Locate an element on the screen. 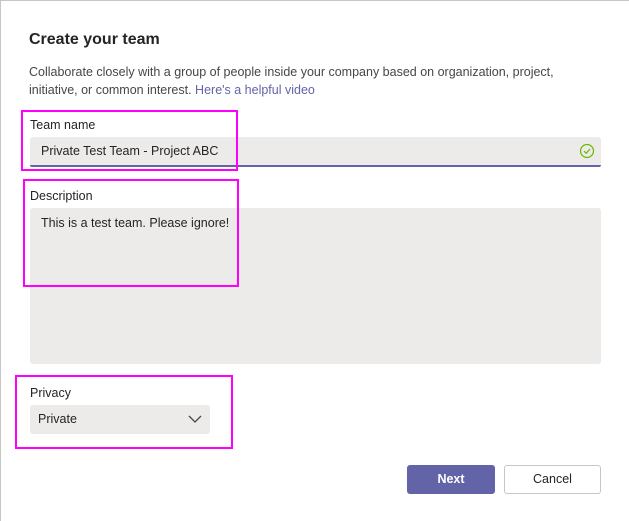 The width and height of the screenshot is (629, 521). dialog-title: Create your team is located at coordinates (94, 39).